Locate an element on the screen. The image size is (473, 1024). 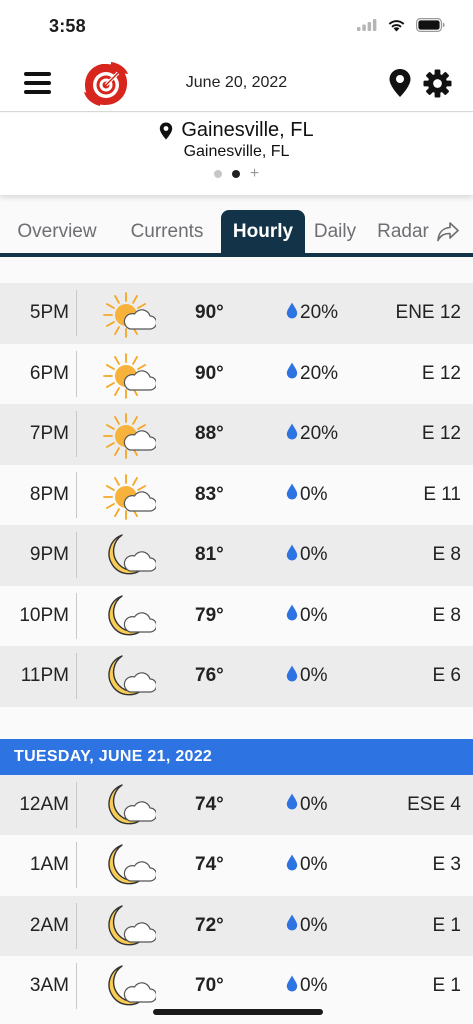
tab-bar: Overview Currents Hourly Daily Radar is located at coordinates (236, 233).